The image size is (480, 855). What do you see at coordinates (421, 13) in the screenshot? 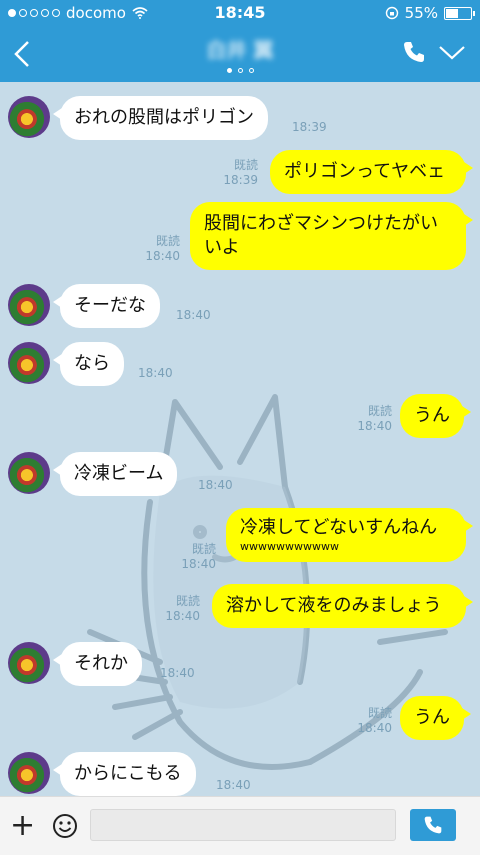
I see `battery-percent: 55%` at bounding box center [421, 13].